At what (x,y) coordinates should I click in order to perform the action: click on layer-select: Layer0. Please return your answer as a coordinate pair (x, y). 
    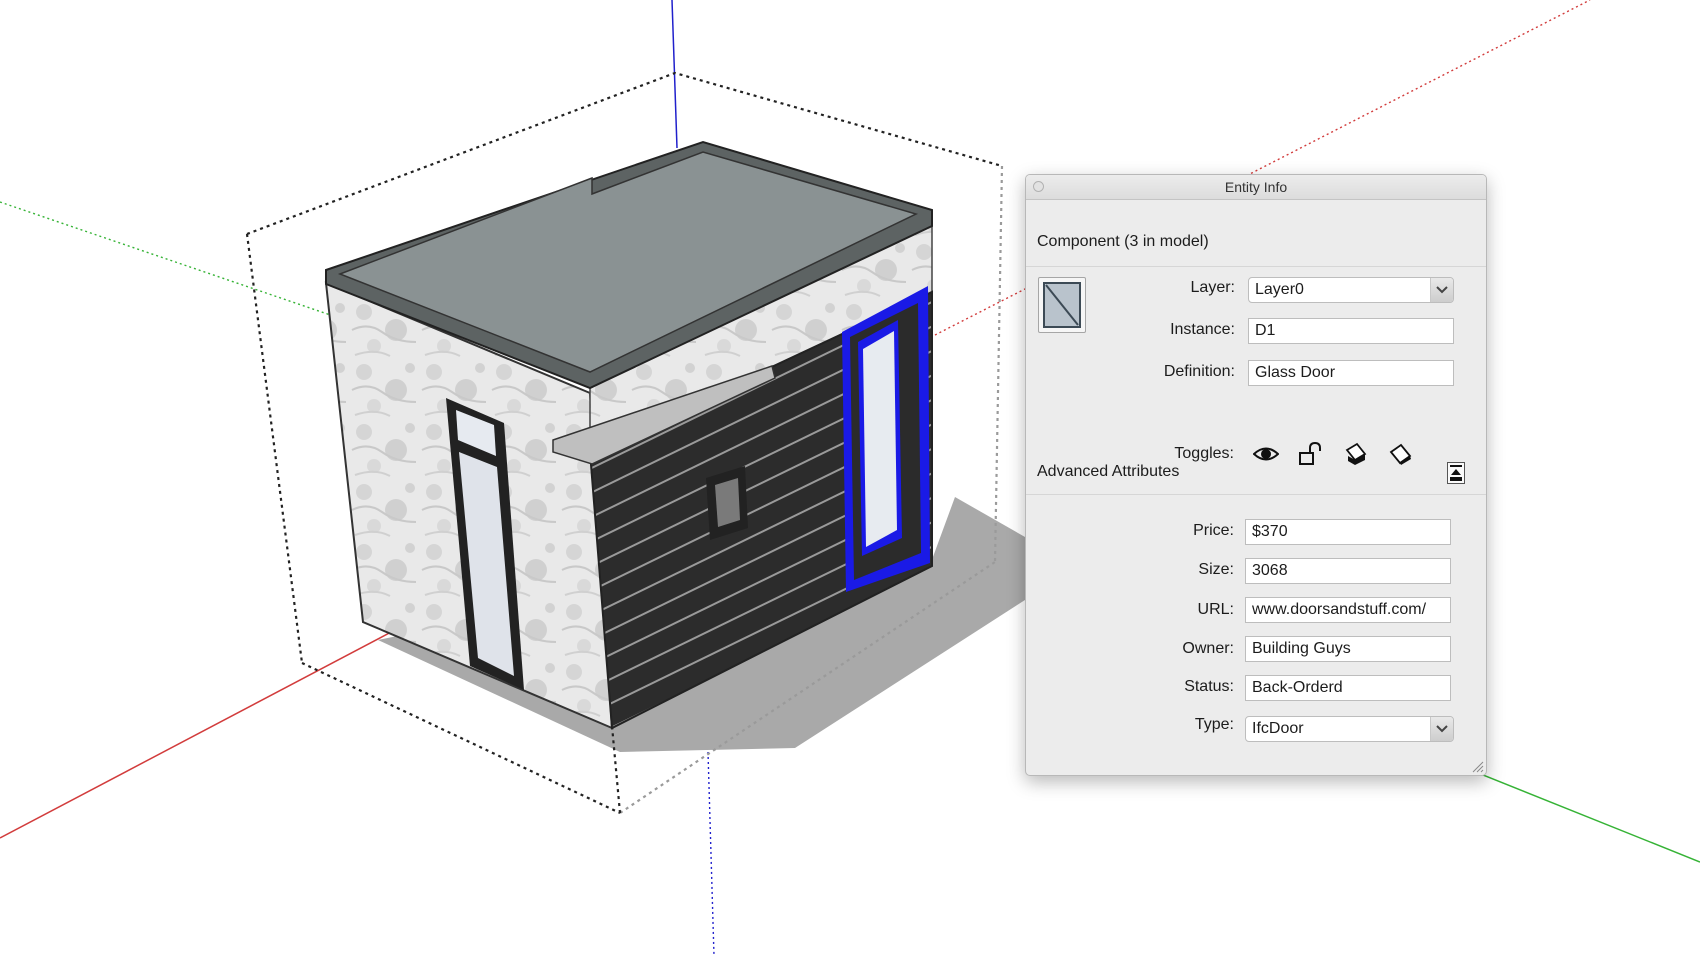
    Looking at the image, I should click on (1351, 290).